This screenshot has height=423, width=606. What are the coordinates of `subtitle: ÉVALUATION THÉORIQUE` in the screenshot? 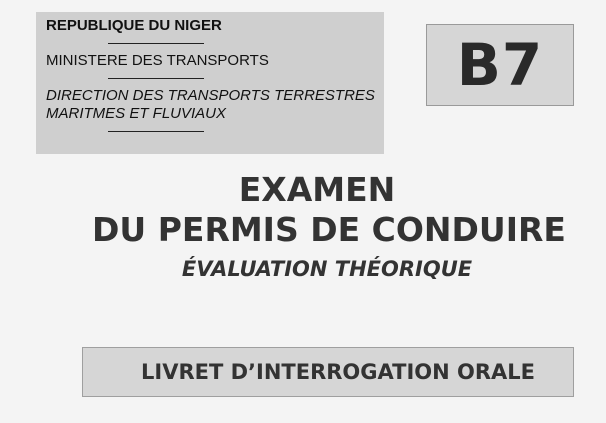 It's located at (327, 269).